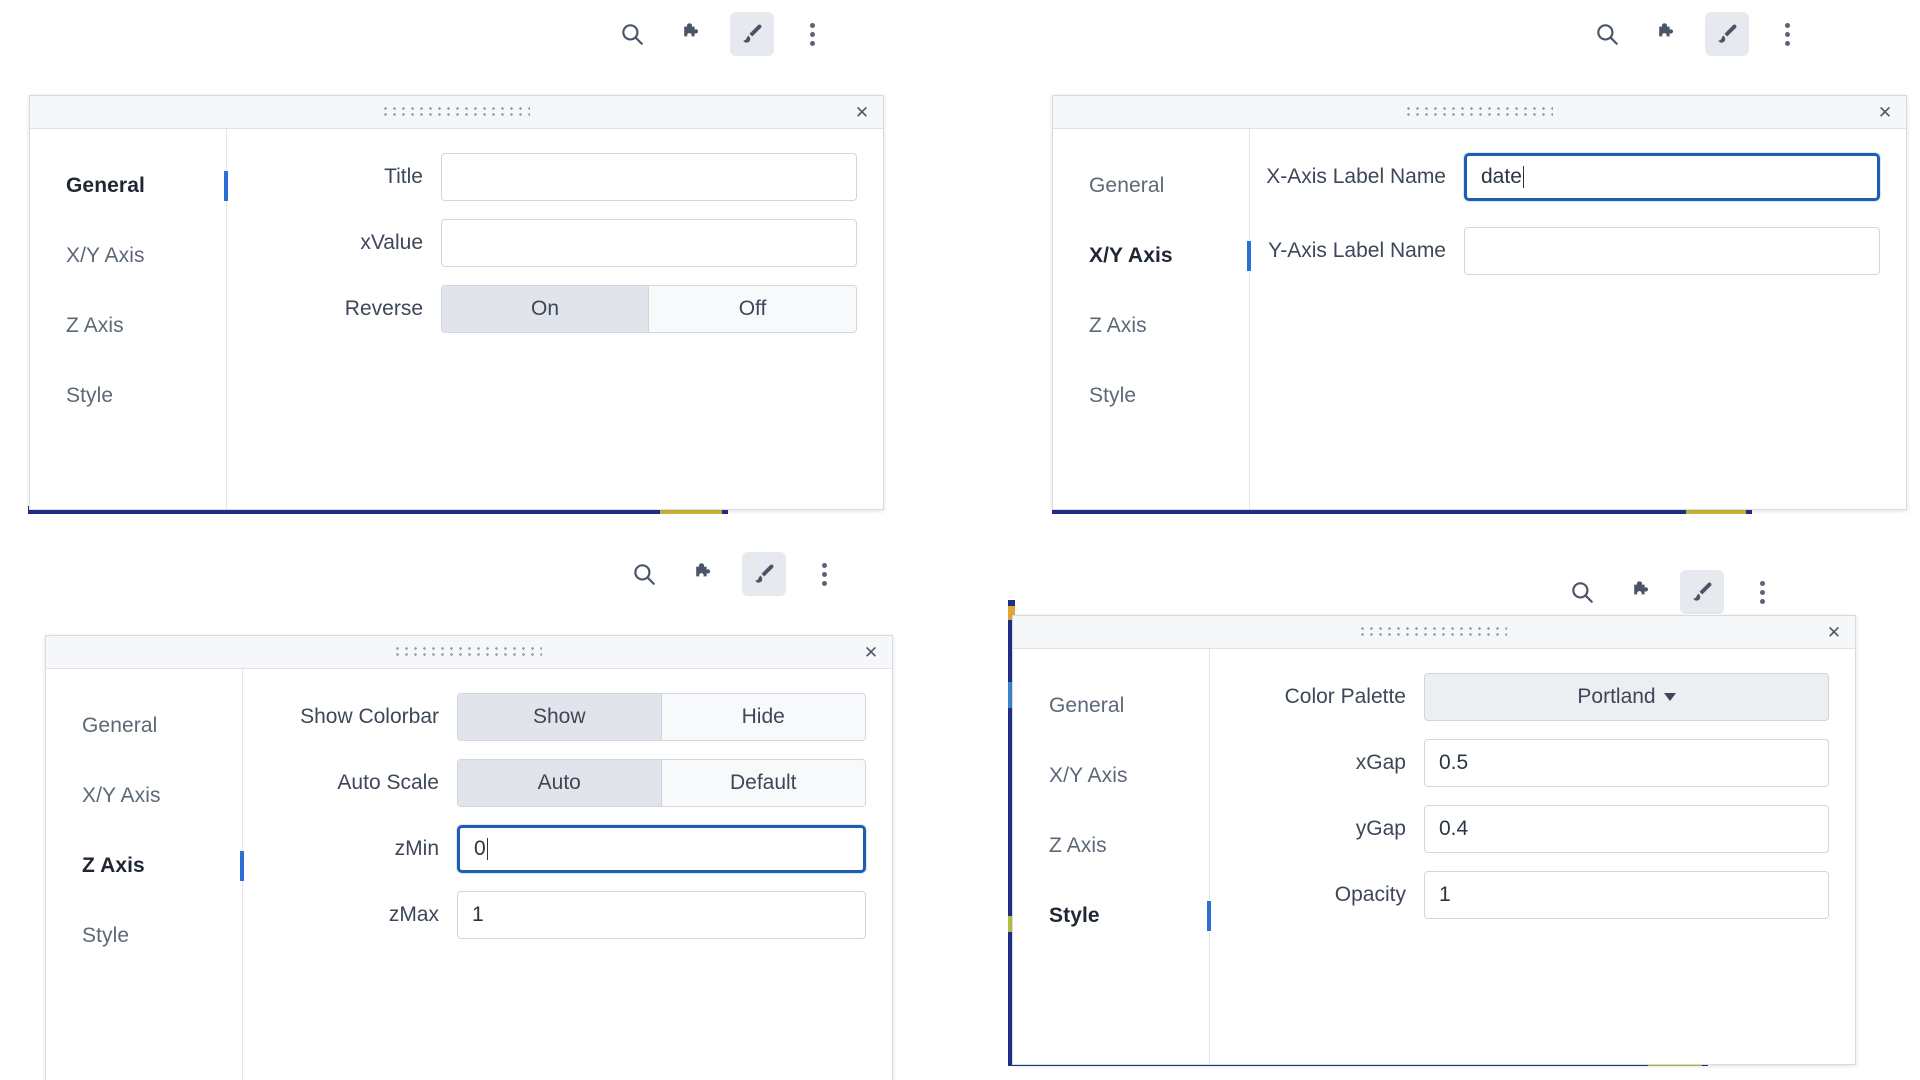  Describe the element at coordinates (1672, 251) in the screenshot. I see `y-axis-label-name-field` at that location.